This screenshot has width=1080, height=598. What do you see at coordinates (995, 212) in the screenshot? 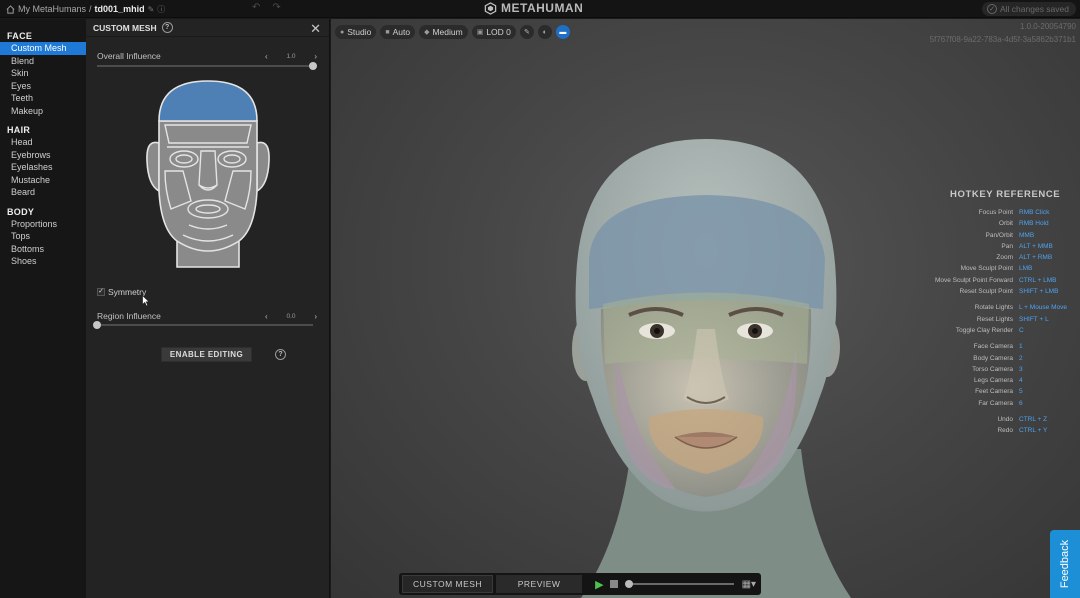
I see `hotkey-action: Focus Point` at bounding box center [995, 212].